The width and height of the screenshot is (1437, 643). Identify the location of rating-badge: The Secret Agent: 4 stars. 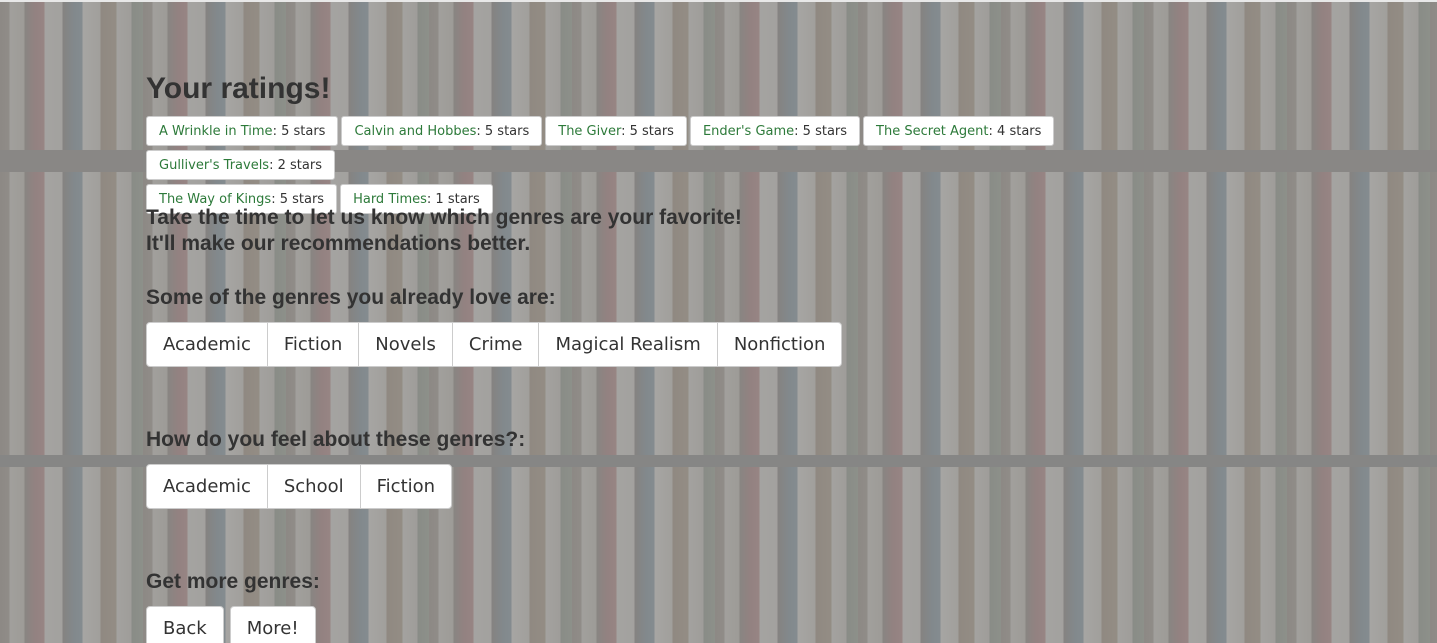
(959, 131).